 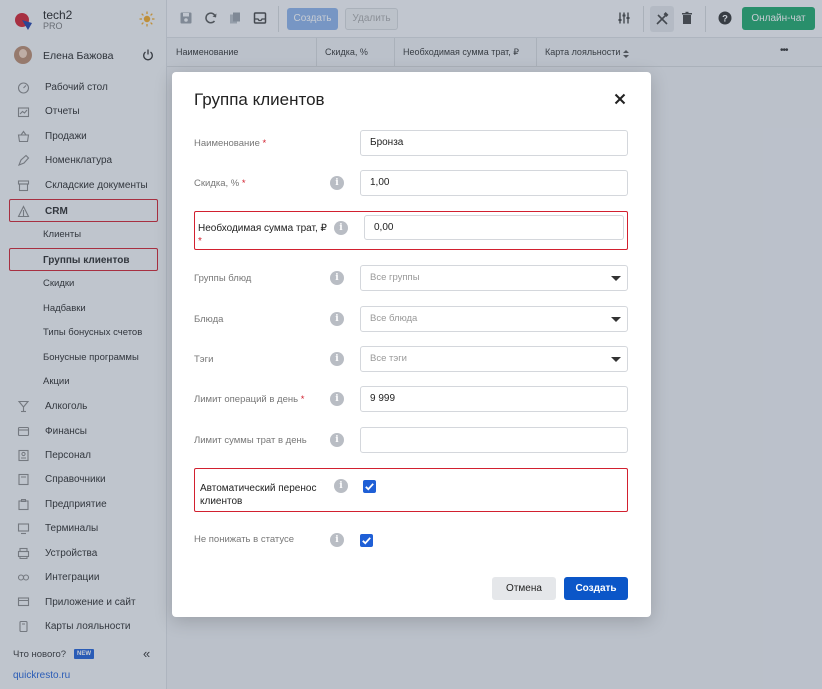 I want to click on close-icon, so click(x=620, y=99).